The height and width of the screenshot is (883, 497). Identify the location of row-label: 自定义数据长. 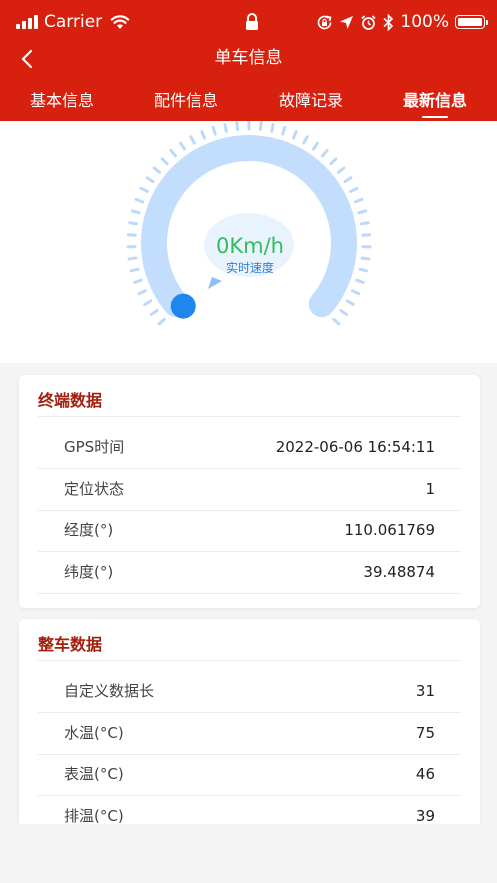
(109, 691).